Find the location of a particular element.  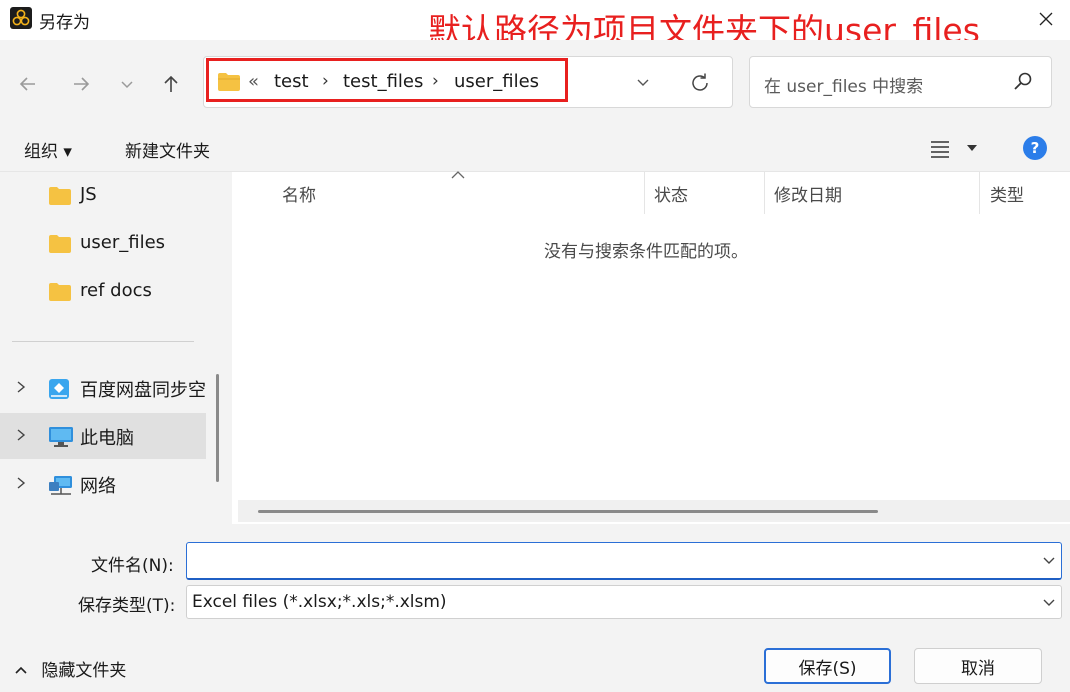

filename-input is located at coordinates (608, 561).